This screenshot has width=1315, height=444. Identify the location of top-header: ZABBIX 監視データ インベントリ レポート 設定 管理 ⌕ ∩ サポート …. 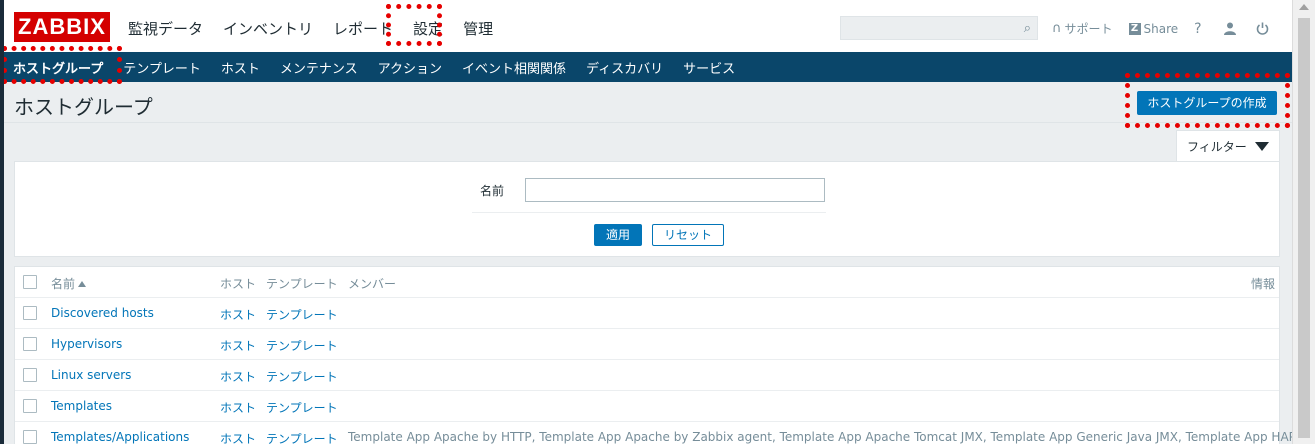
(648, 26).